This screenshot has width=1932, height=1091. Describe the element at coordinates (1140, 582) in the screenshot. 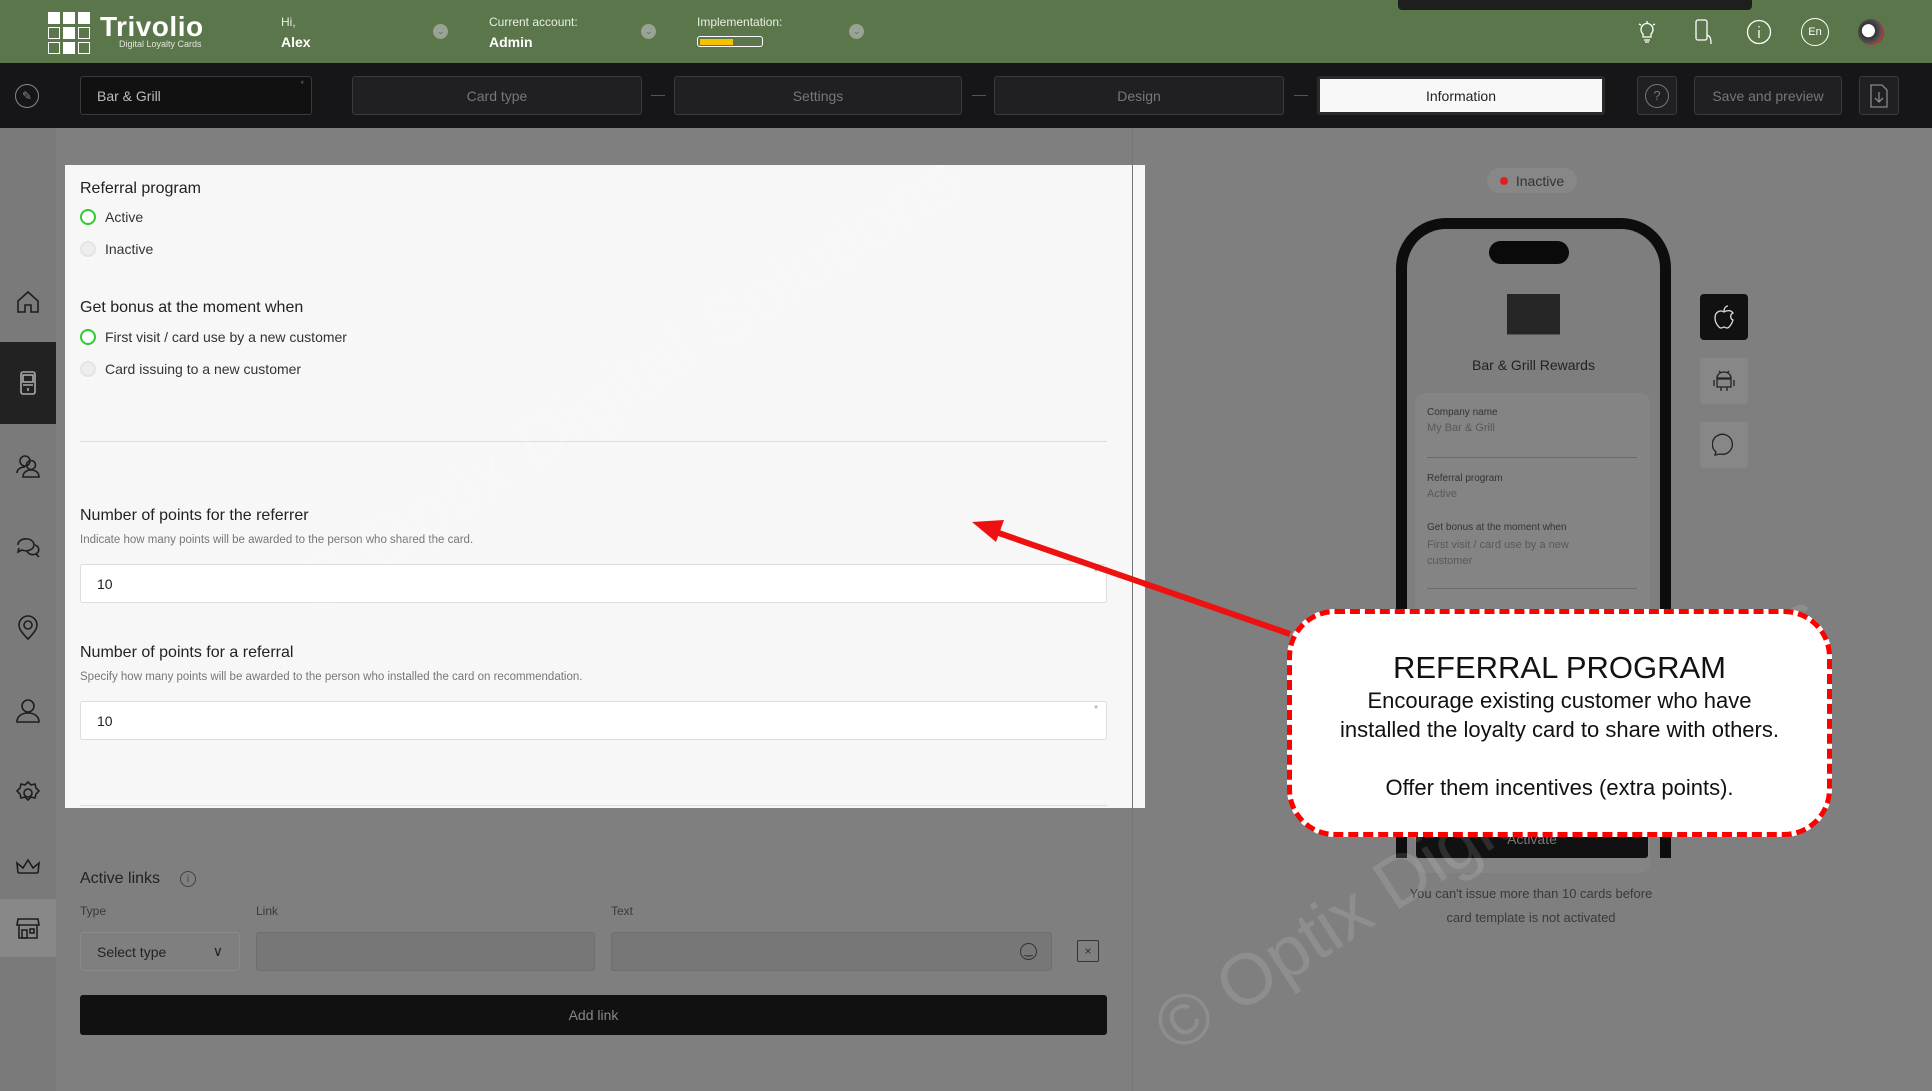

I see `arrow-line` at that location.